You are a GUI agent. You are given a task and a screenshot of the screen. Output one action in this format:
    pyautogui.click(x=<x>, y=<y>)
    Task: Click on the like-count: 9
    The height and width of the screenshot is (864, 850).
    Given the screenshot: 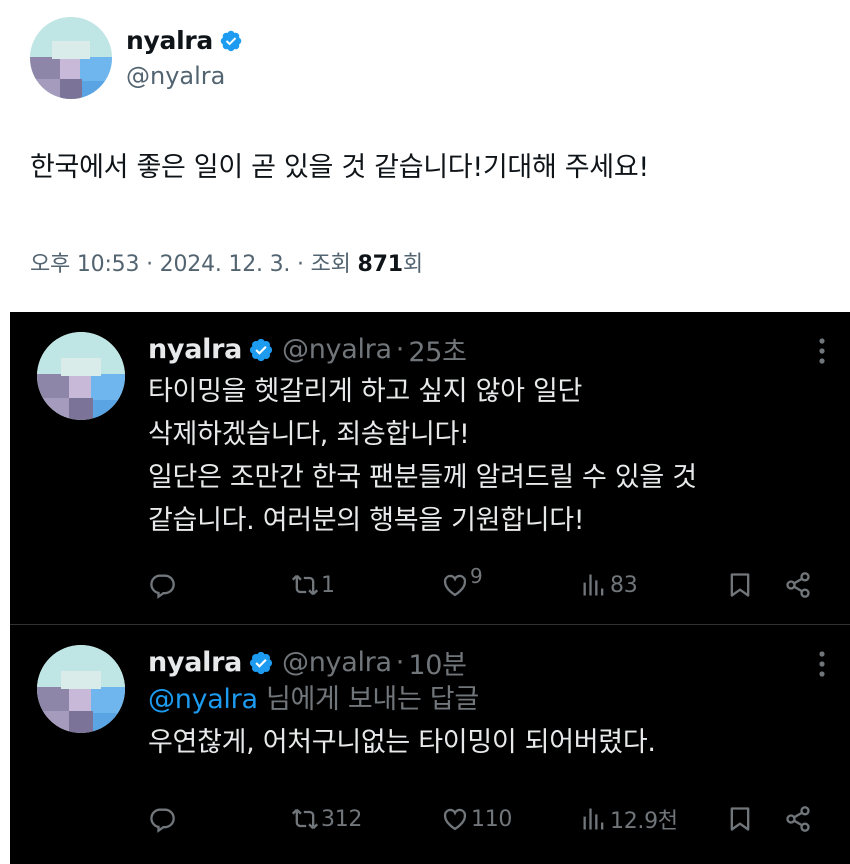 What is the action you would take?
    pyautogui.click(x=476, y=576)
    